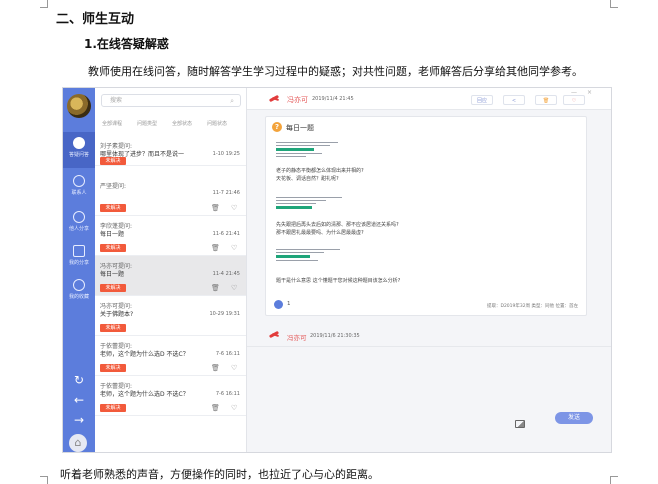 The height and width of the screenshot is (484, 658). I want to click on nav-label: 我的收藏, so click(78, 297).